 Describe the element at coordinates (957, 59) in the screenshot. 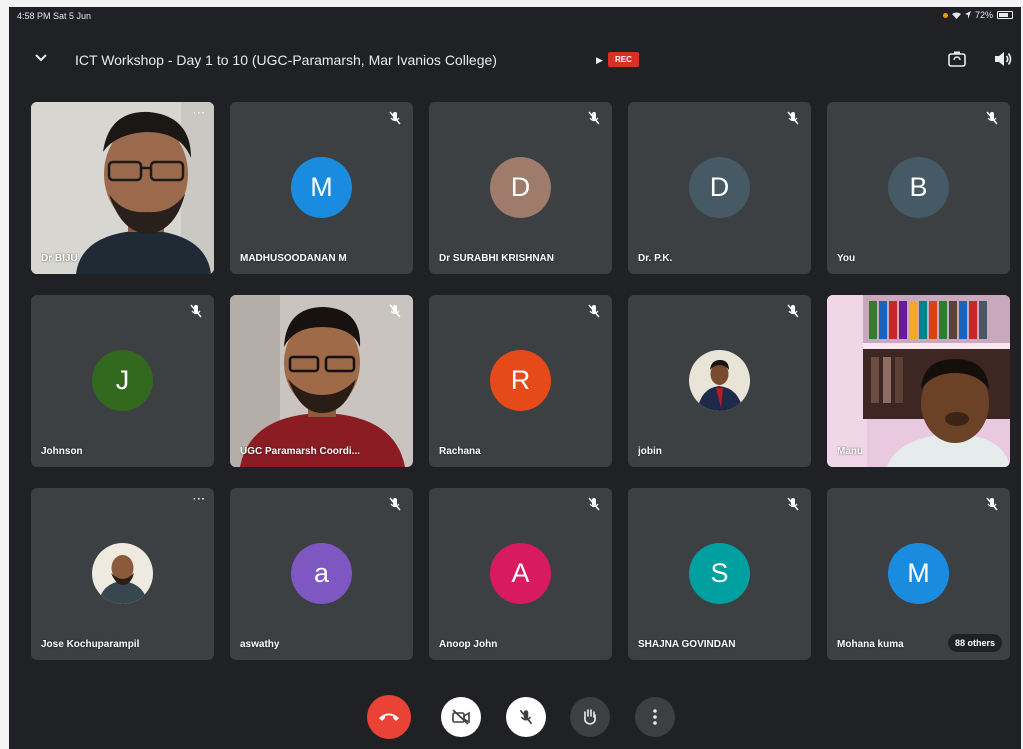

I see `switch-camera-icon` at that location.